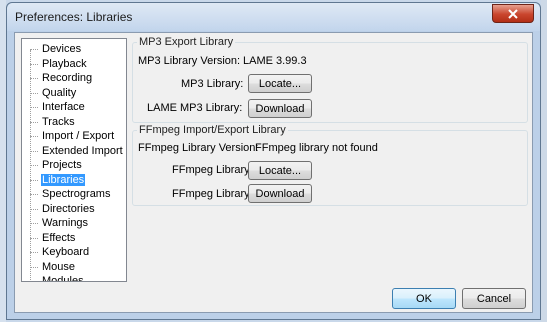 Image resolution: width=547 pixels, height=322 pixels. What do you see at coordinates (66, 252) in the screenshot?
I see `sidebar-item-label: Keyboard` at bounding box center [66, 252].